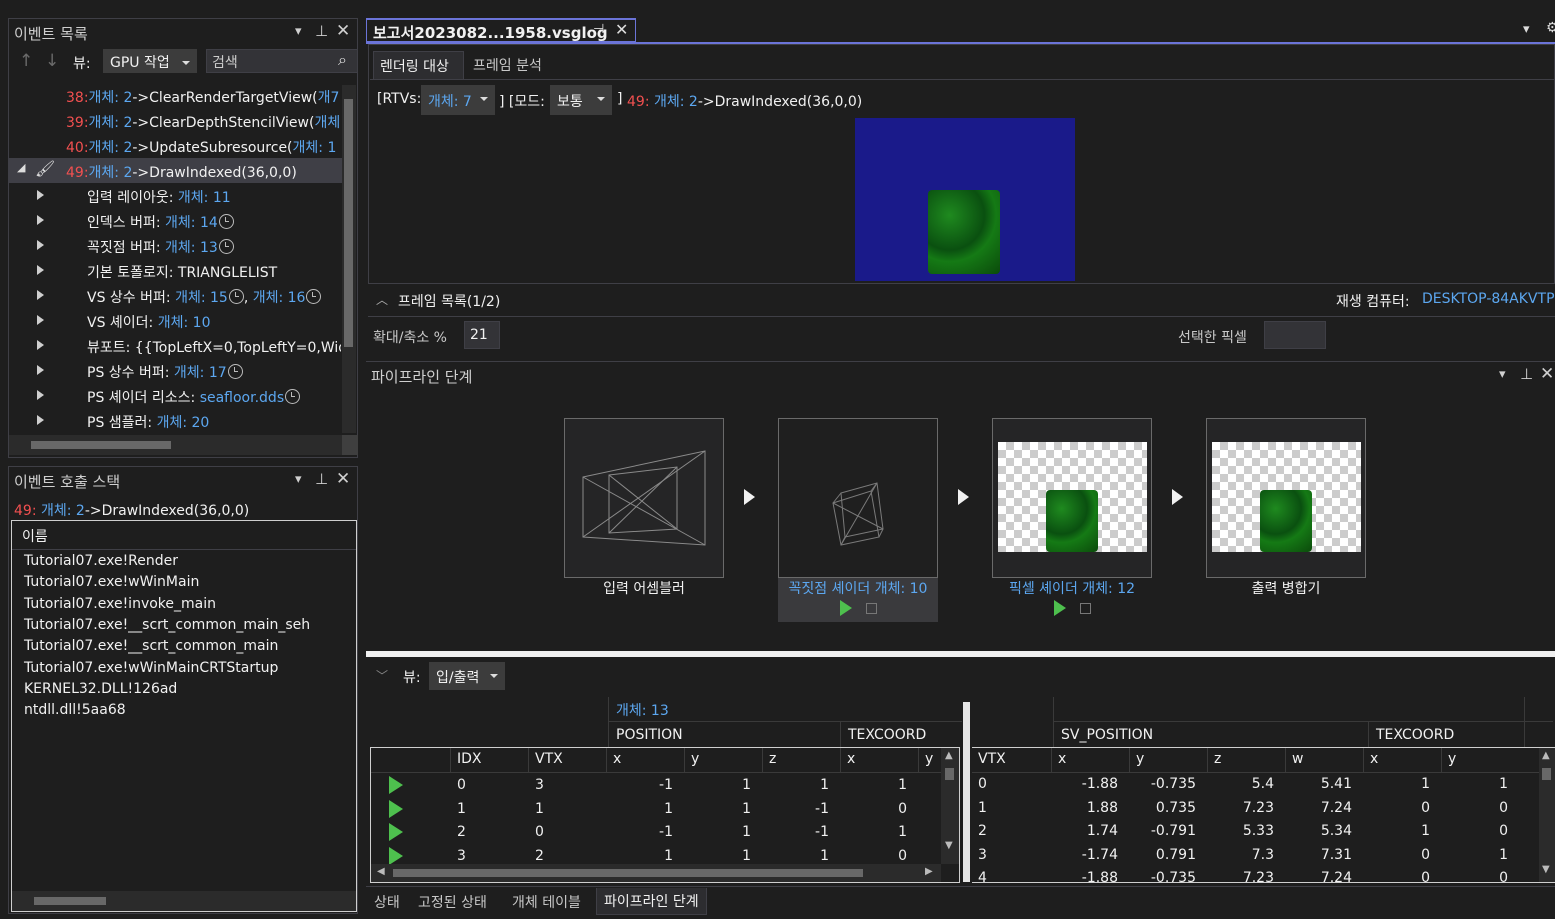 The width and height of the screenshot is (1555, 919). I want to click on scroll-down-icon: ▼, so click(1546, 869).